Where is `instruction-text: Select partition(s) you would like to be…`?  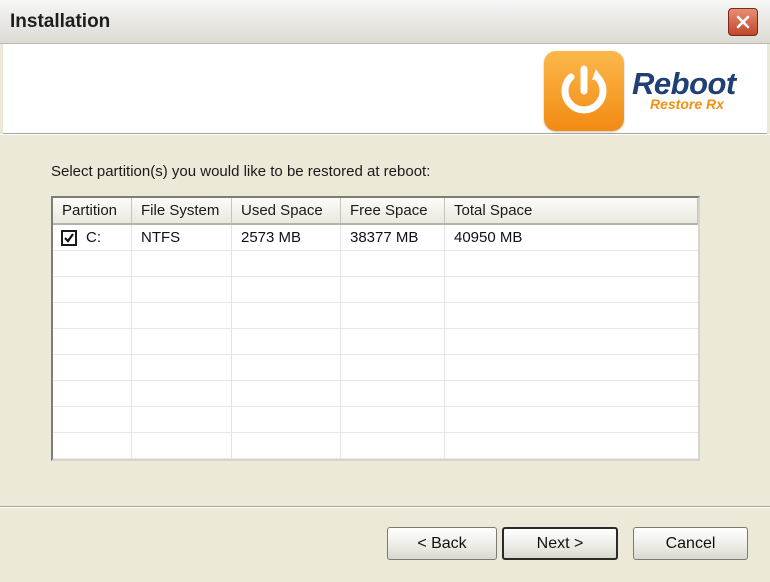 instruction-text: Select partition(s) you would like to be… is located at coordinates (241, 171).